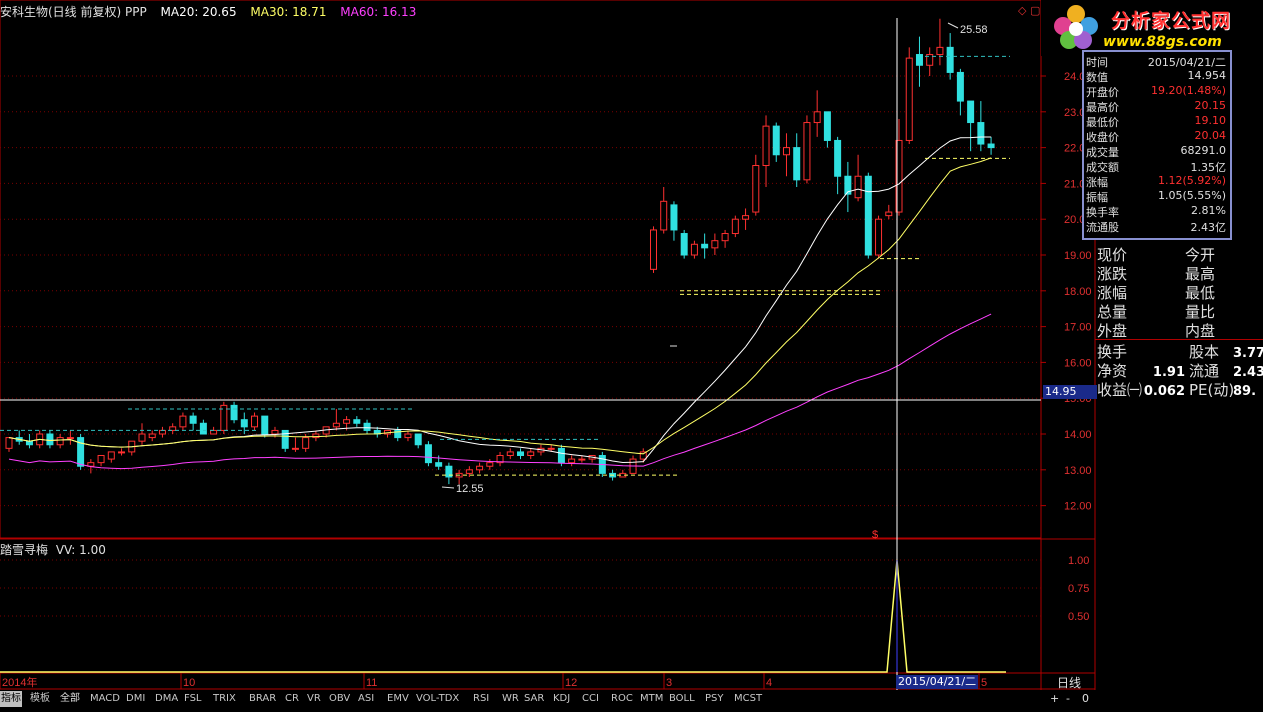 This screenshot has width=1263, height=712. Describe the element at coordinates (24, 550) in the screenshot. I see `indicator-name: 踏雪寻梅` at that location.